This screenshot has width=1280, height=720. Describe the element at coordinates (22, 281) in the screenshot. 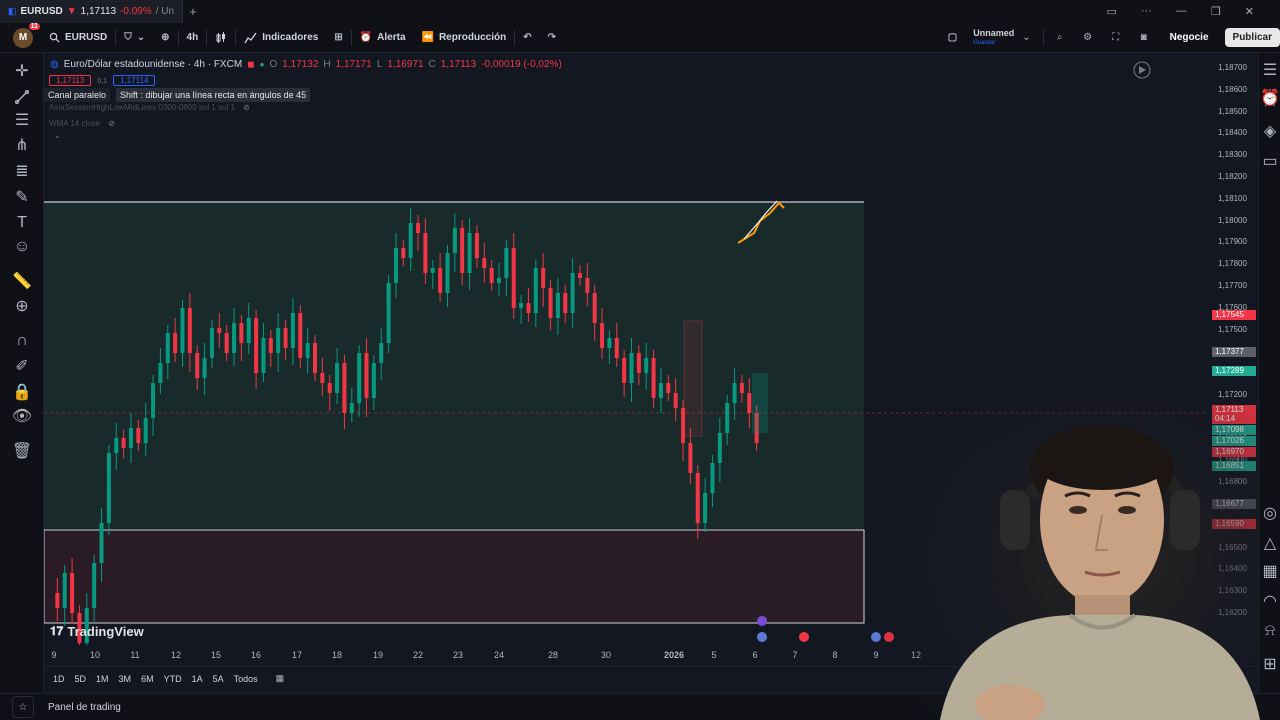

I see `ruler-icon: 📏` at that location.